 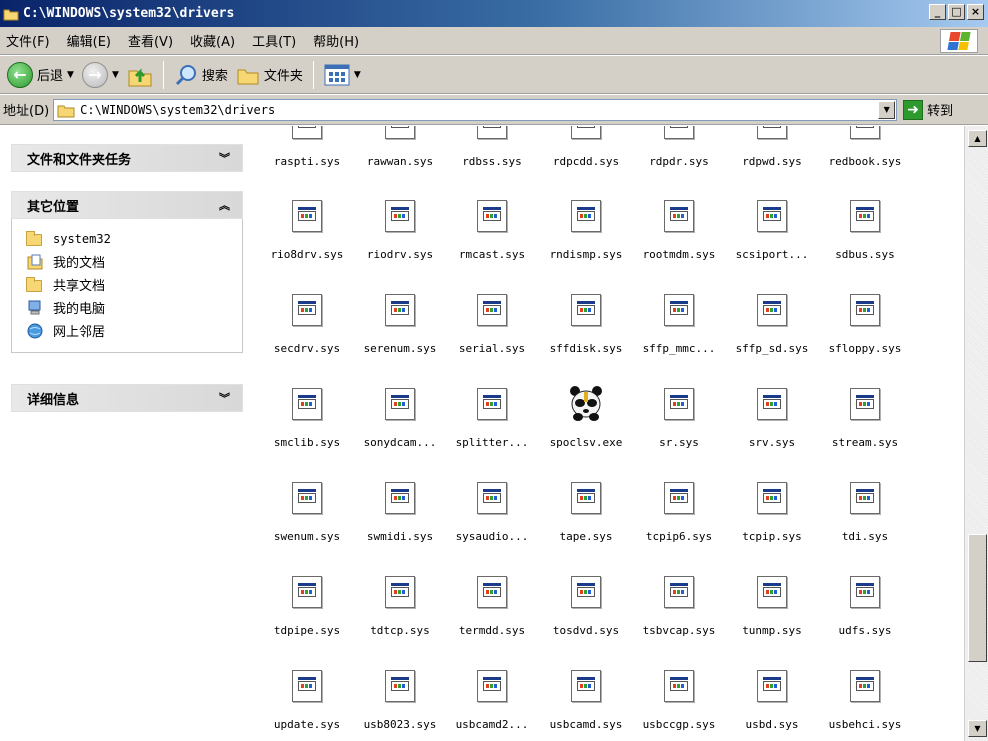 What do you see at coordinates (26, 111) in the screenshot?
I see `address-label: 地址(D)` at bounding box center [26, 111].